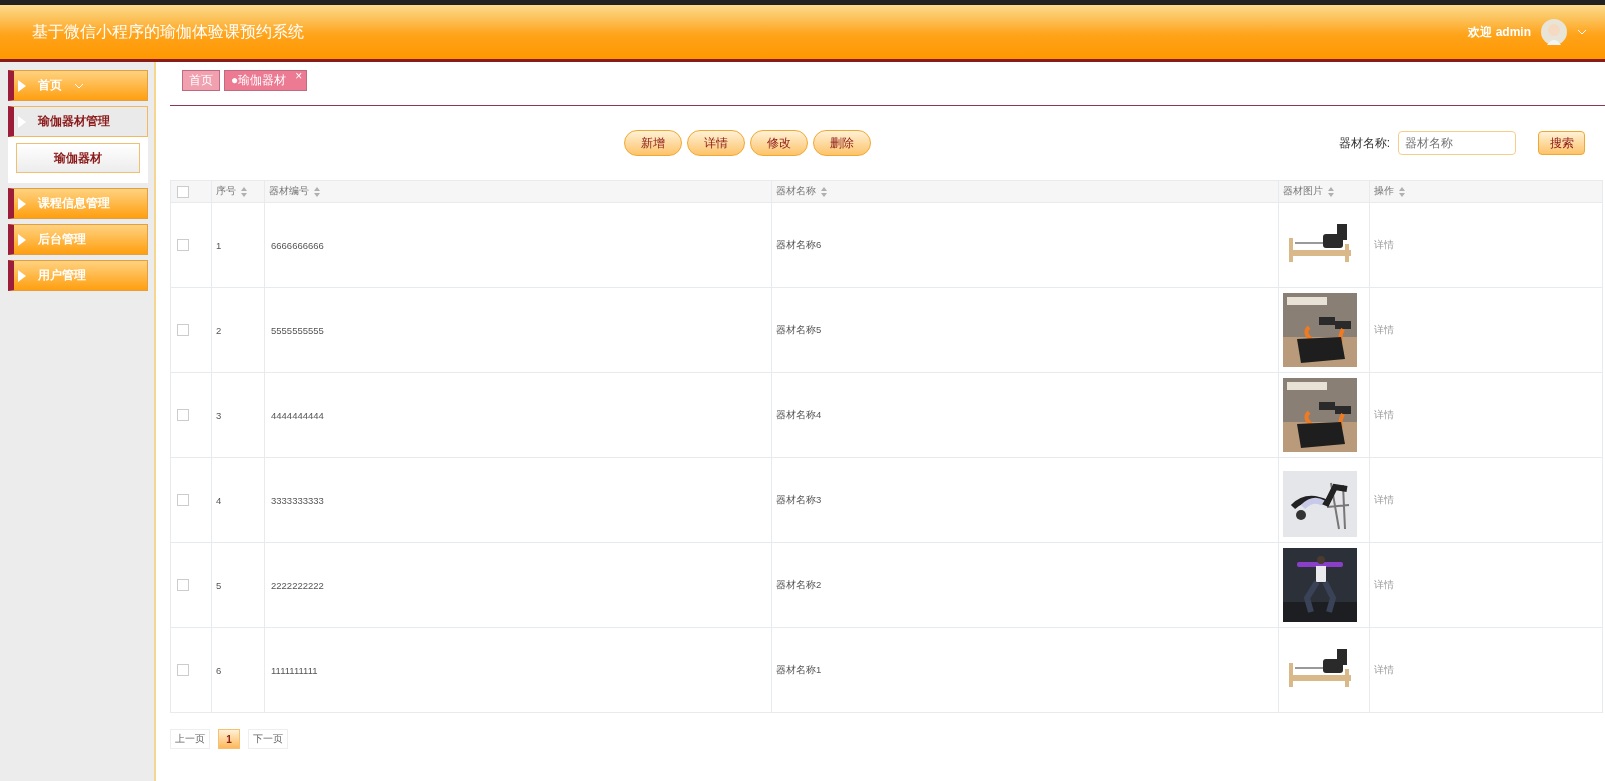 Image resolution: width=1605 pixels, height=781 pixels. Describe the element at coordinates (266, 80) in the screenshot. I see `page-tab: ●瑜伽器材 ×` at that location.